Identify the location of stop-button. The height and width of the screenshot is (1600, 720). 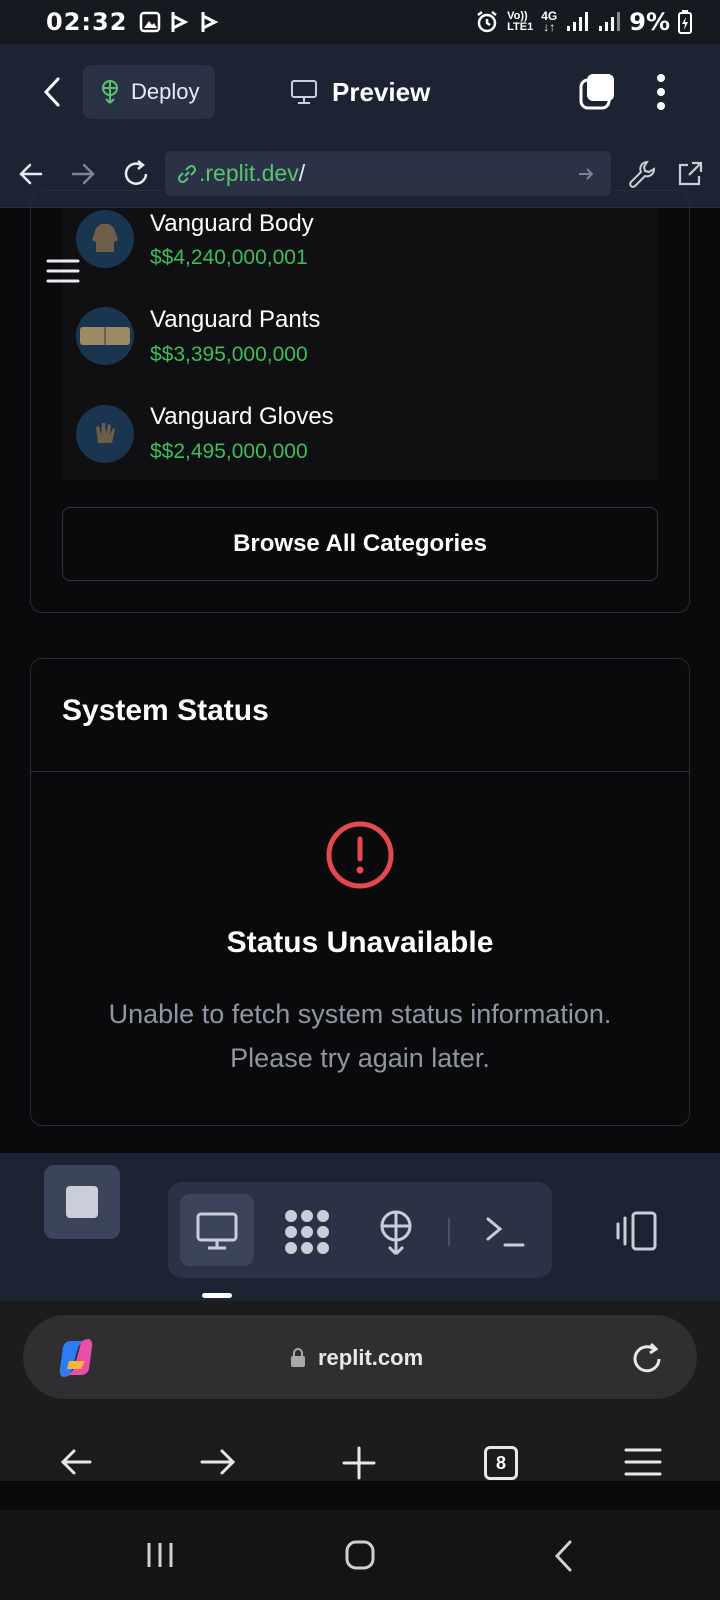
(82, 1202).